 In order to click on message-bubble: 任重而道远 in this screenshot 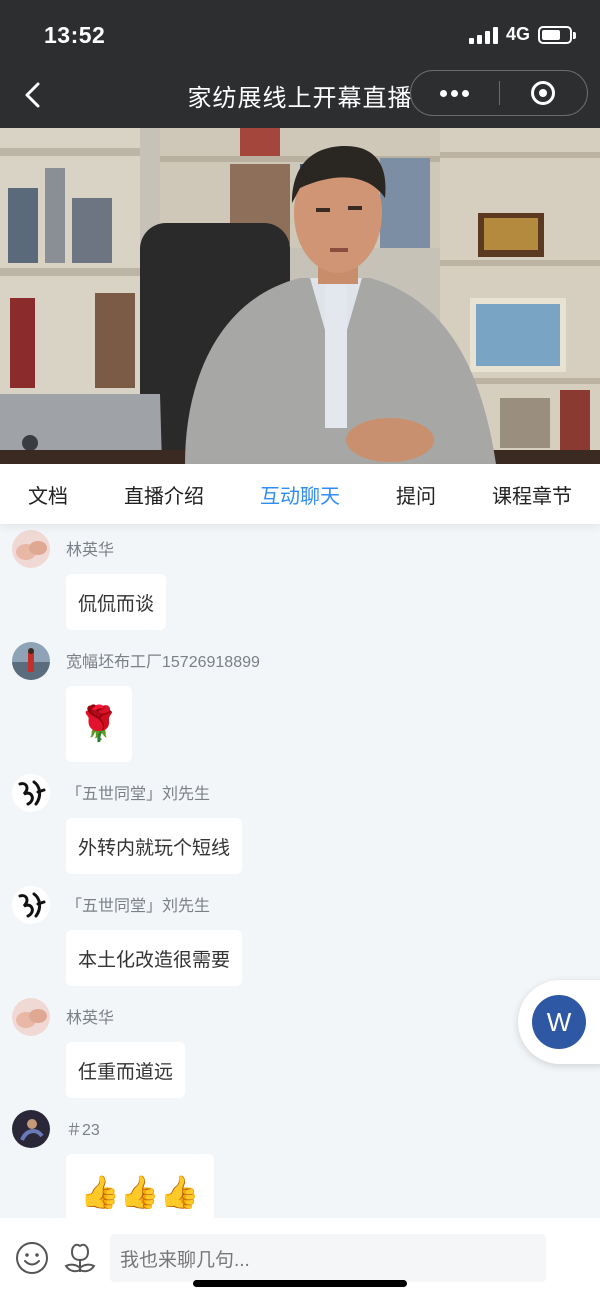, I will do `click(126, 1070)`.